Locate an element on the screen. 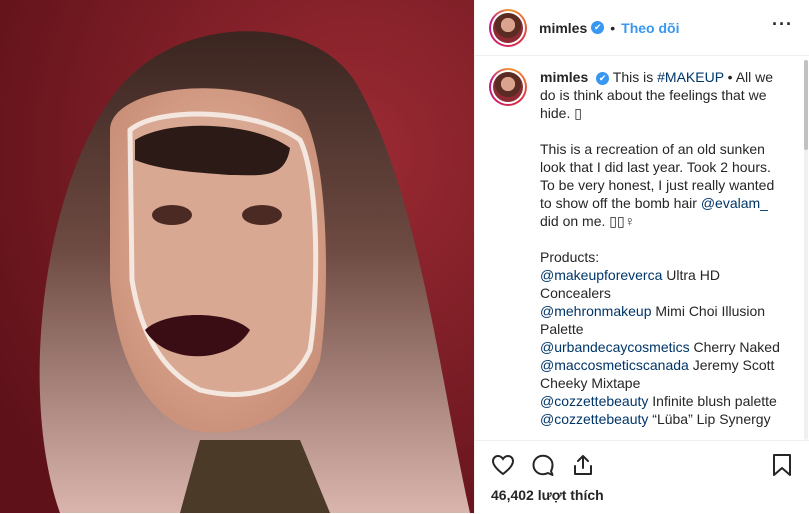 The image size is (809, 514). caption-avatar is located at coordinates (508, 87).